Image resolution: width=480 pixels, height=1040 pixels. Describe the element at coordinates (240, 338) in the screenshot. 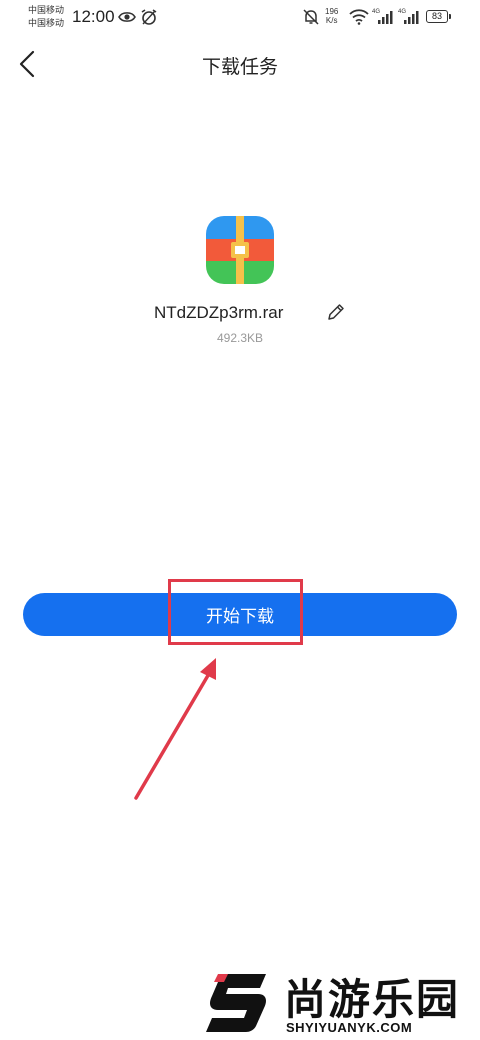

I see `file-size: 492.3KB` at that location.